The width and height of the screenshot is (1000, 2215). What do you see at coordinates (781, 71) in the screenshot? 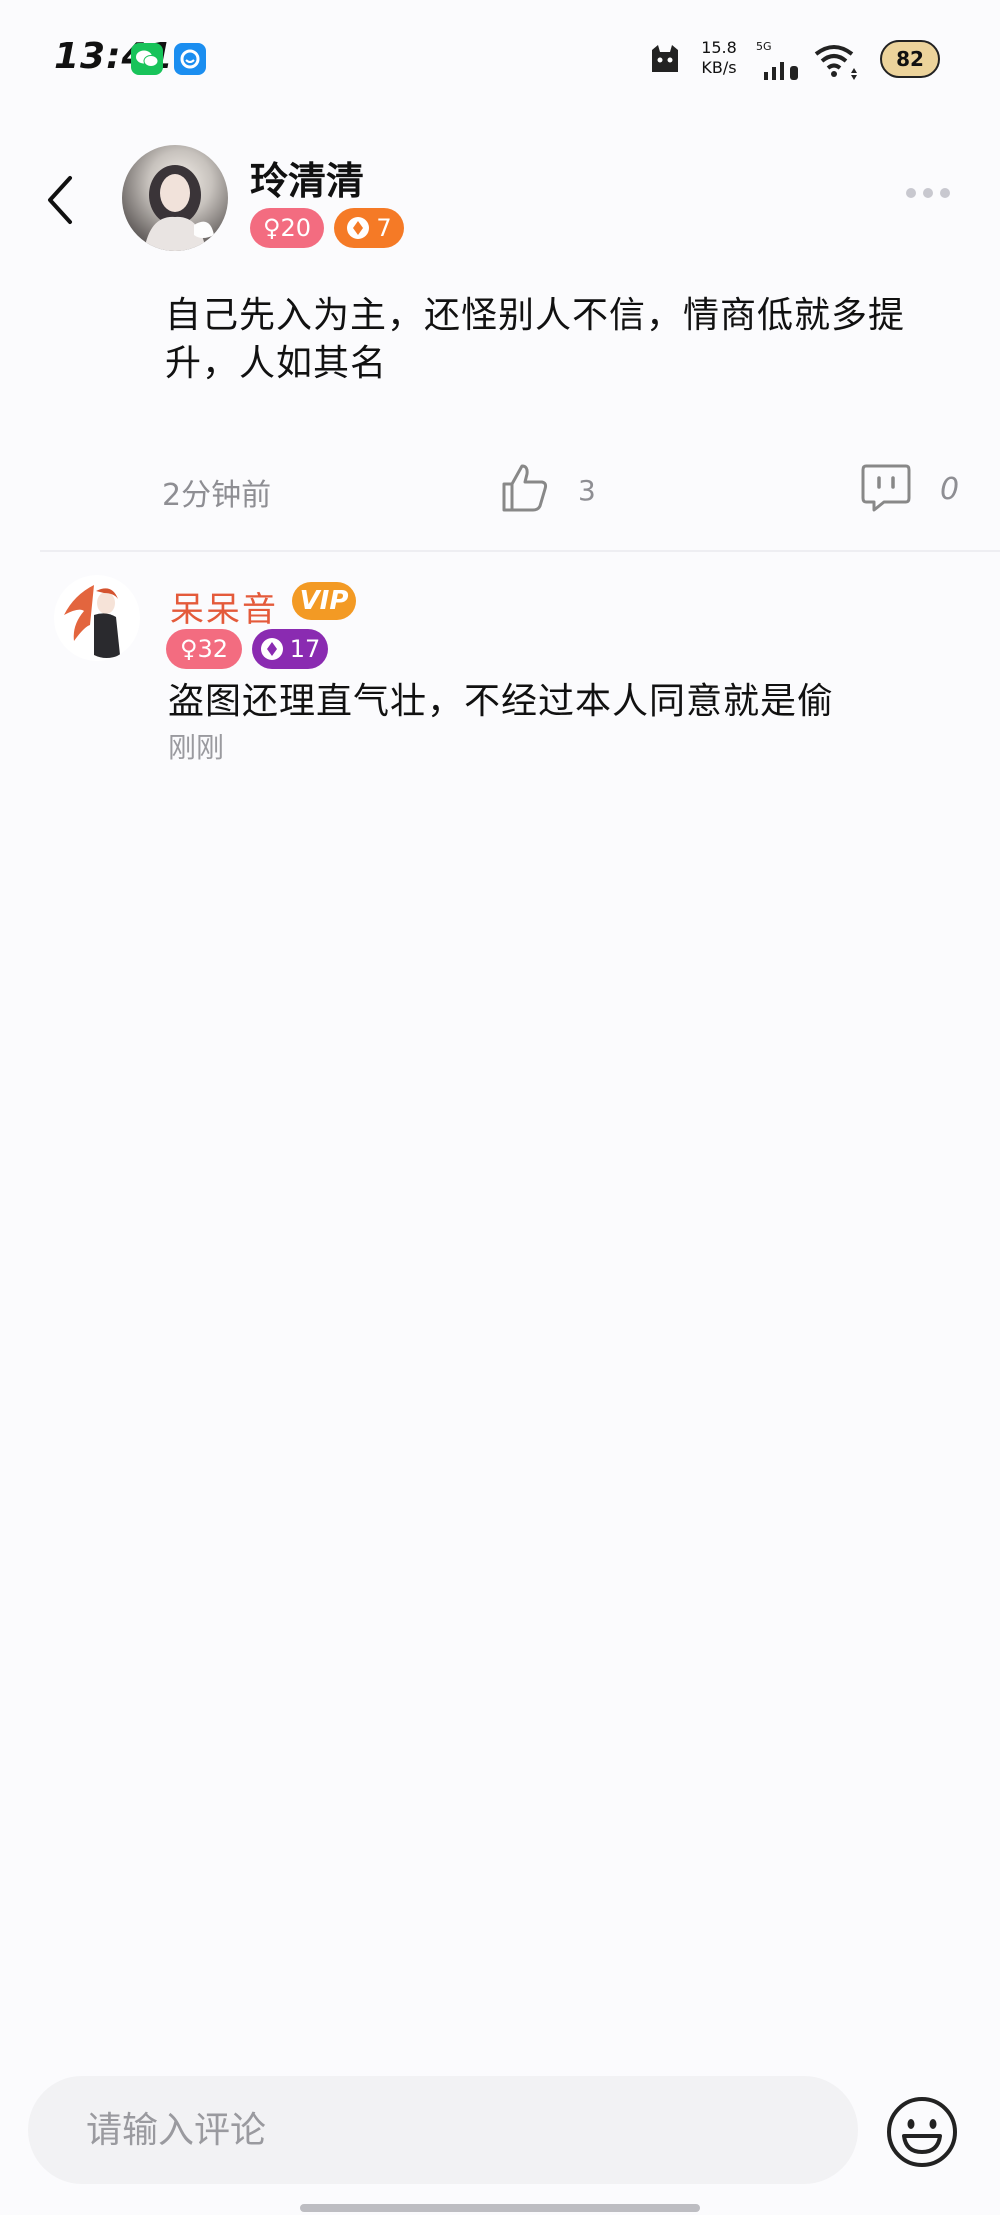
I see `signal-icon` at bounding box center [781, 71].